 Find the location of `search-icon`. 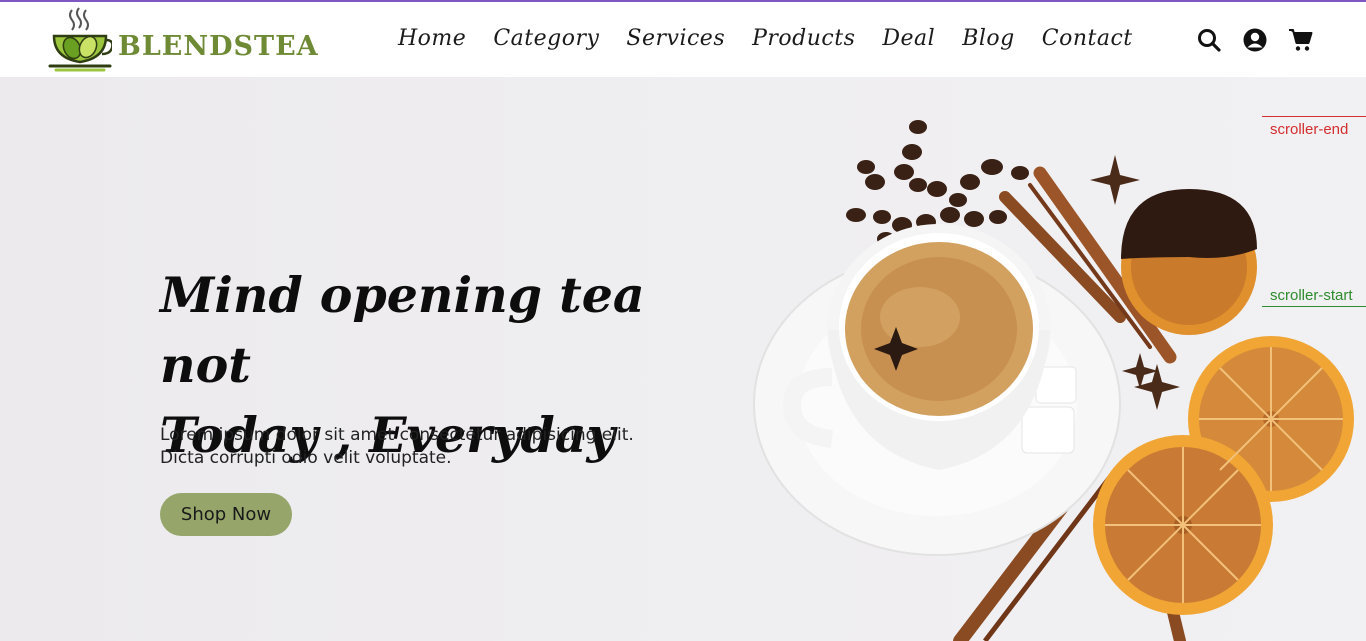

search-icon is located at coordinates (1209, 40).